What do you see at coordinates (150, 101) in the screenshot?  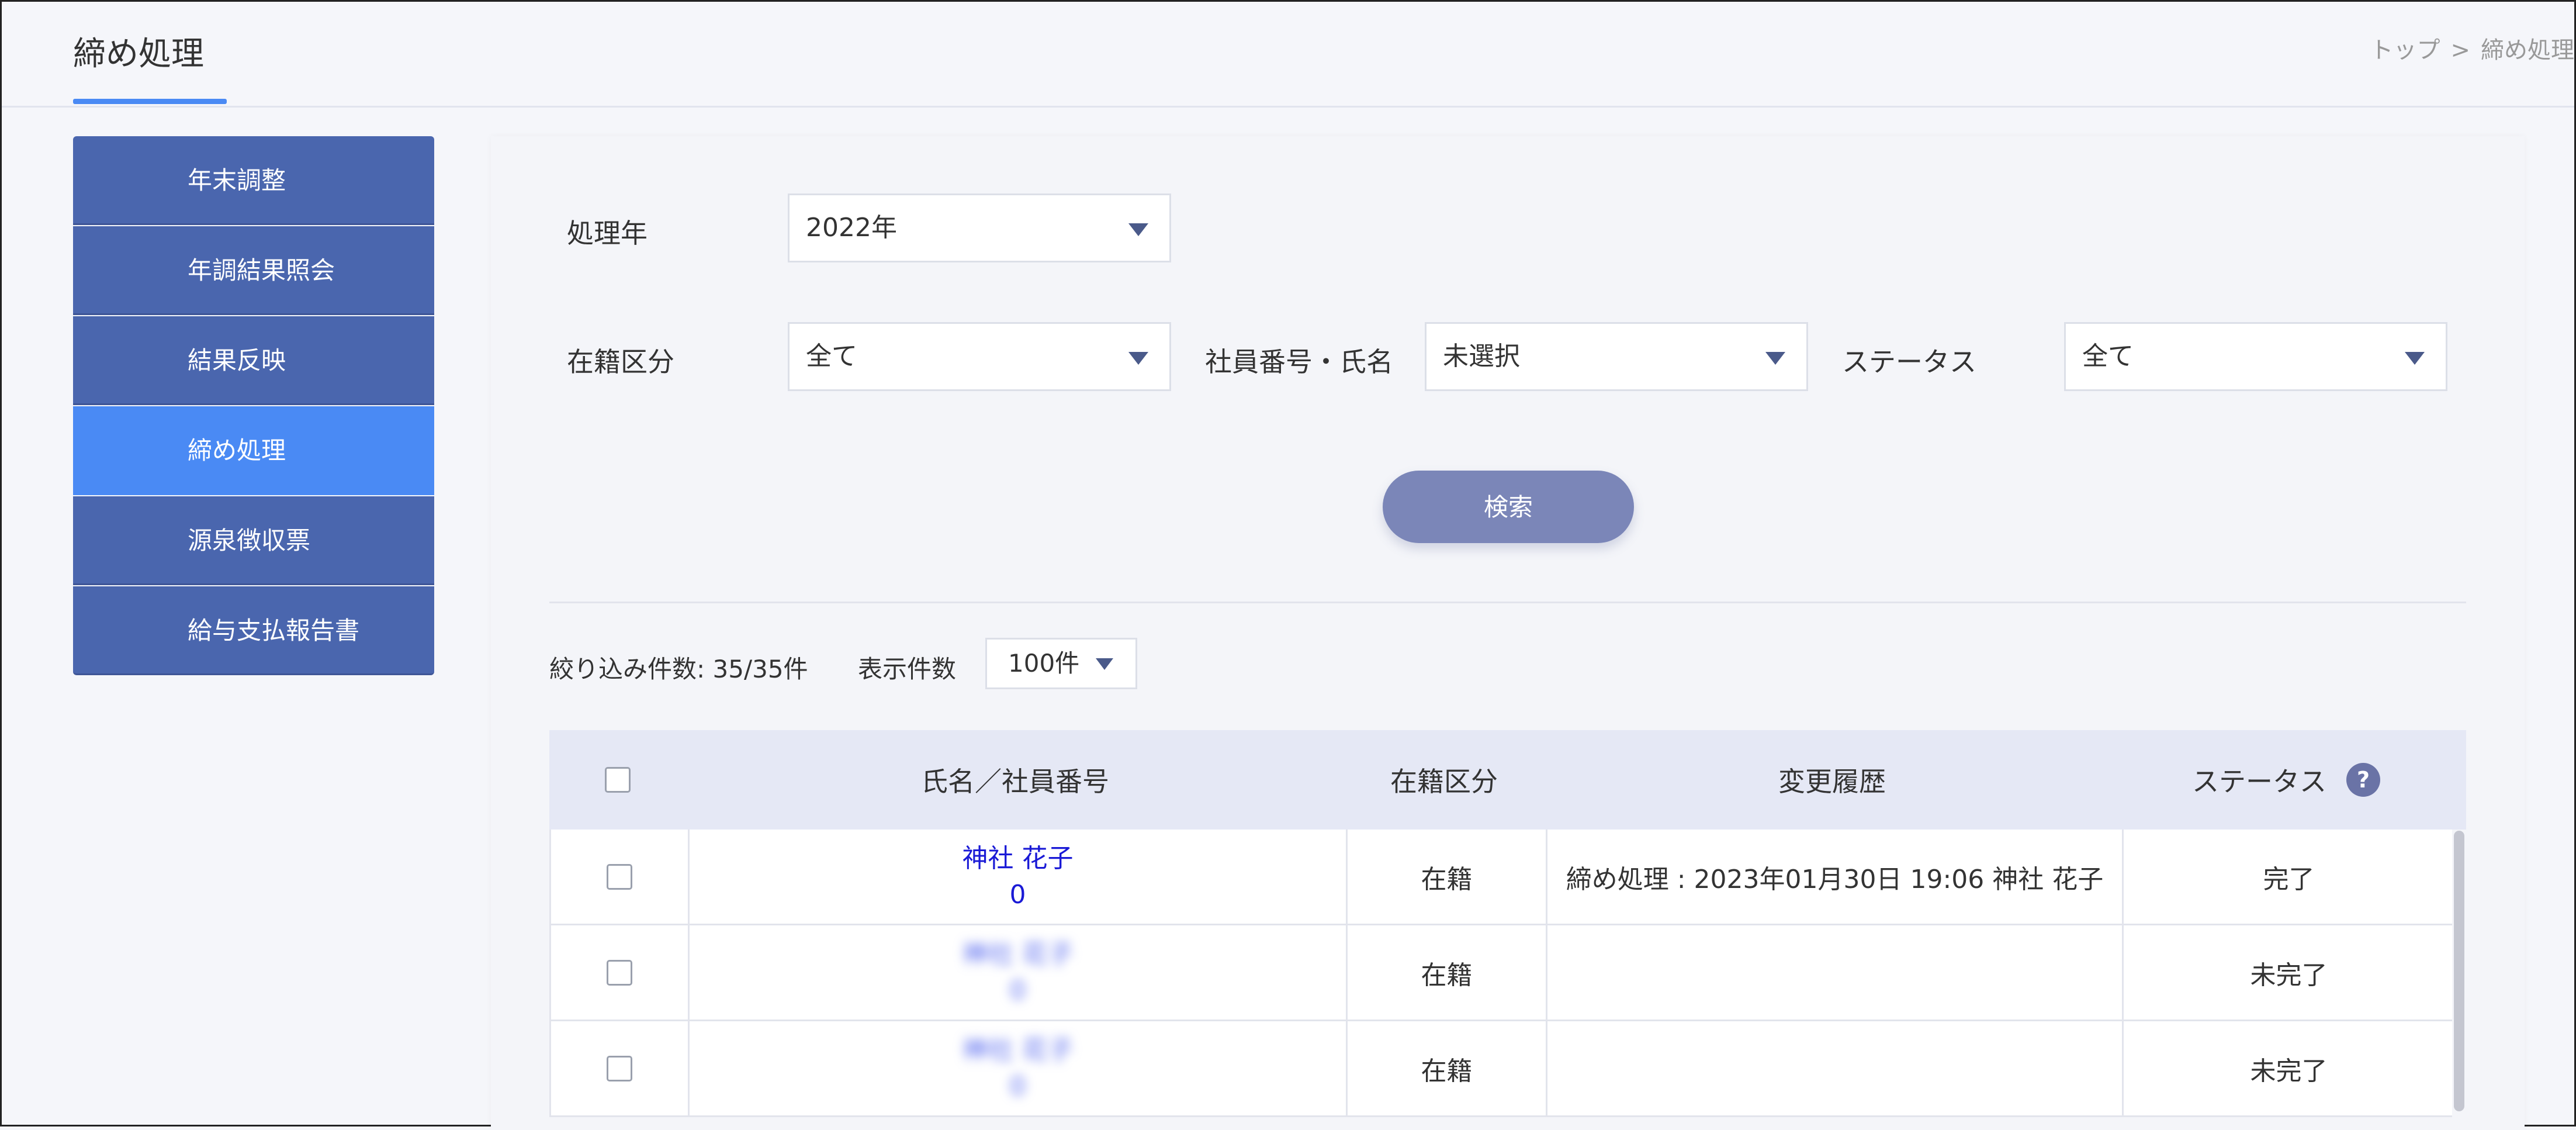 I see `title-underline` at bounding box center [150, 101].